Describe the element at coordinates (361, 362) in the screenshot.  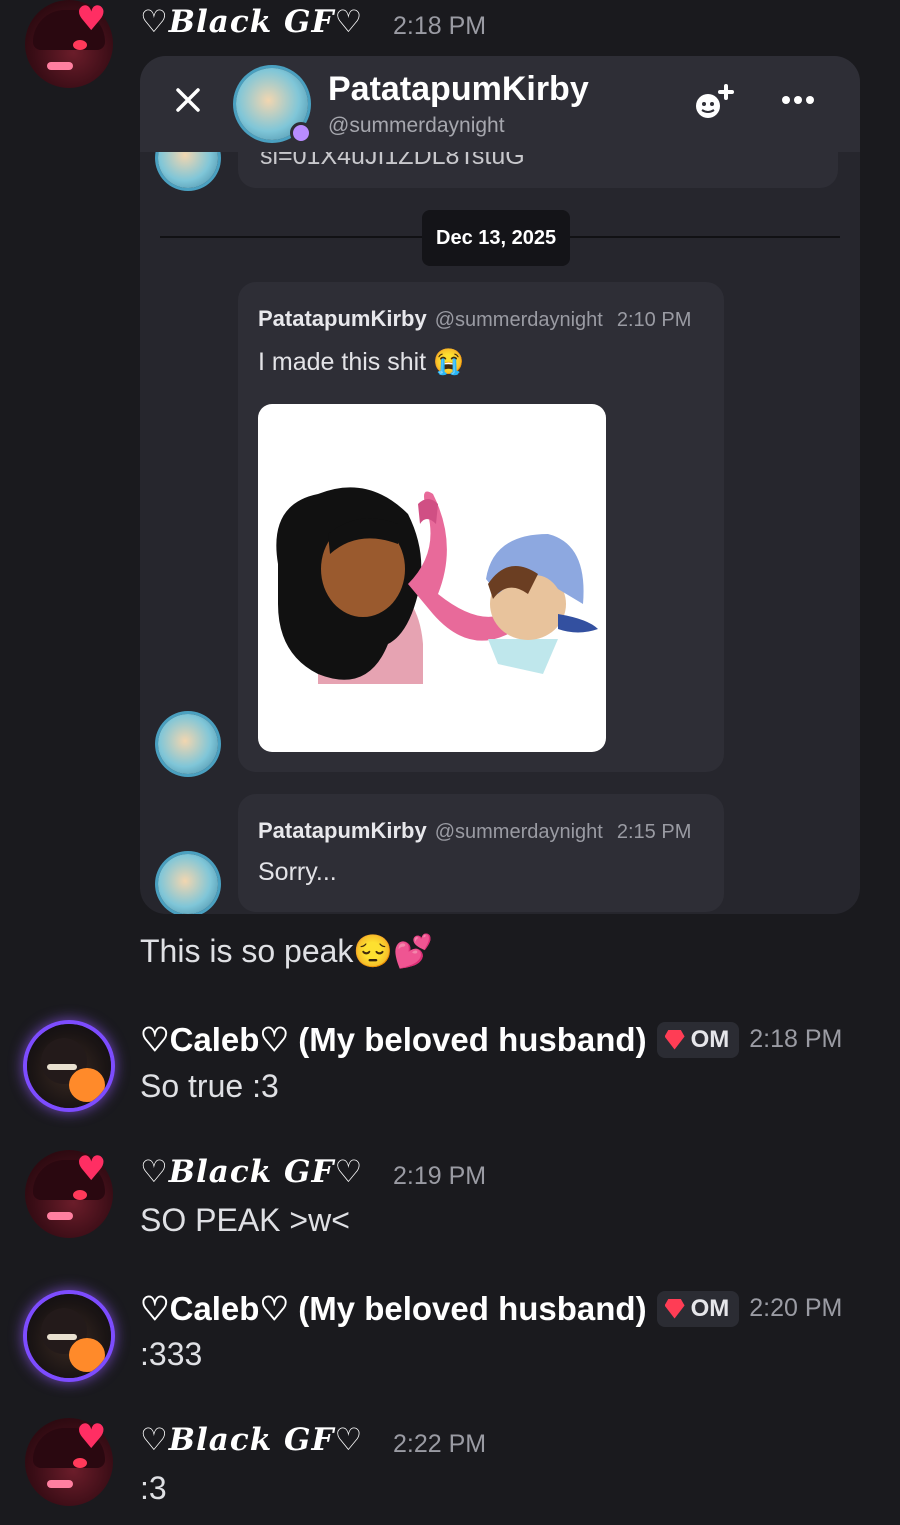
I see `post-text: I made this shit 😭` at that location.